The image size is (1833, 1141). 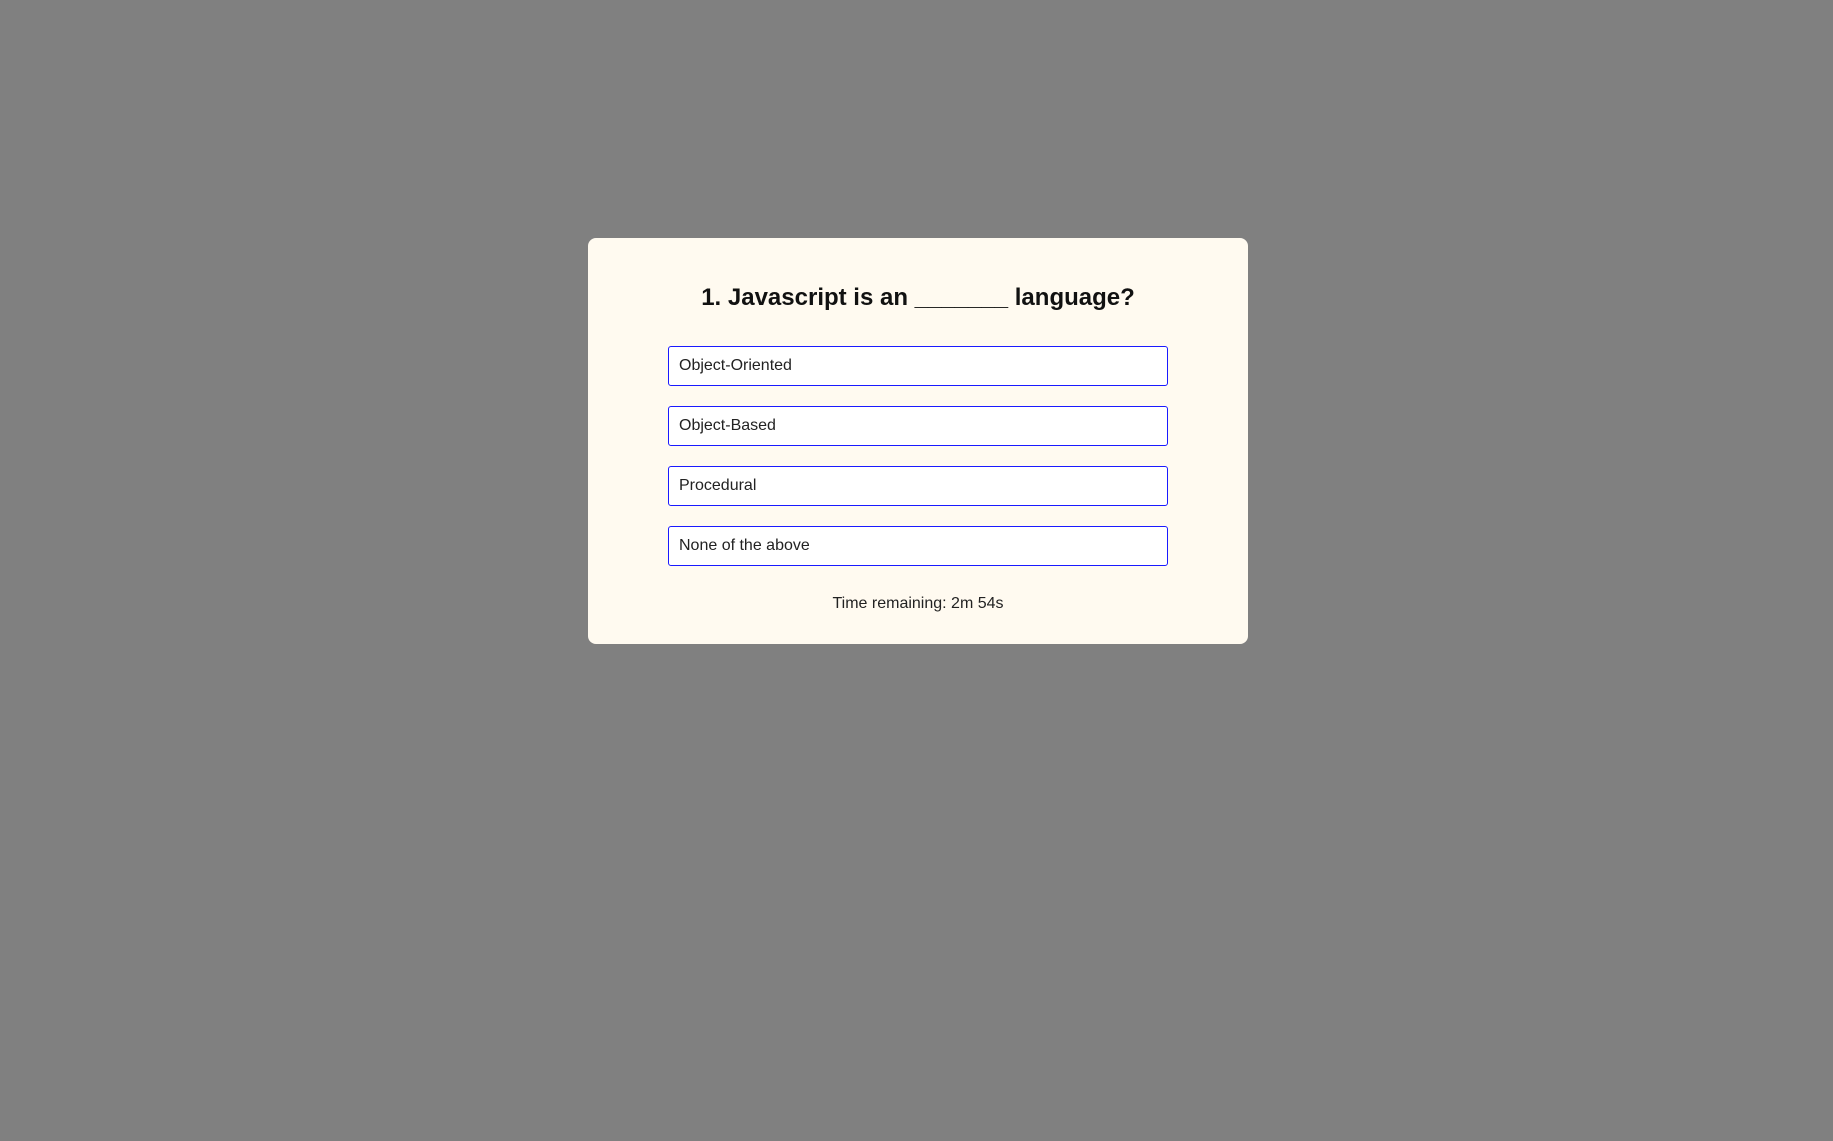 What do you see at coordinates (918, 486) in the screenshot?
I see `answer-option-procedural: Procedural` at bounding box center [918, 486].